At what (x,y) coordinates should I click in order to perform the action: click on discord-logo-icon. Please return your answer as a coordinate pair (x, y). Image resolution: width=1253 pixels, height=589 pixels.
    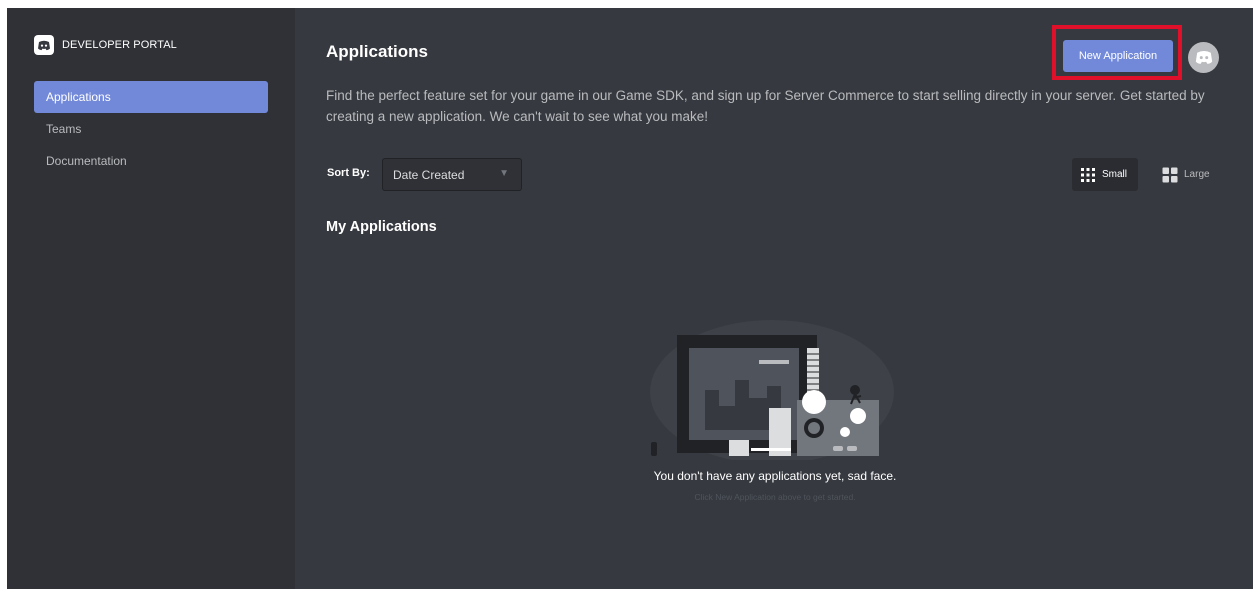
    Looking at the image, I should click on (44, 45).